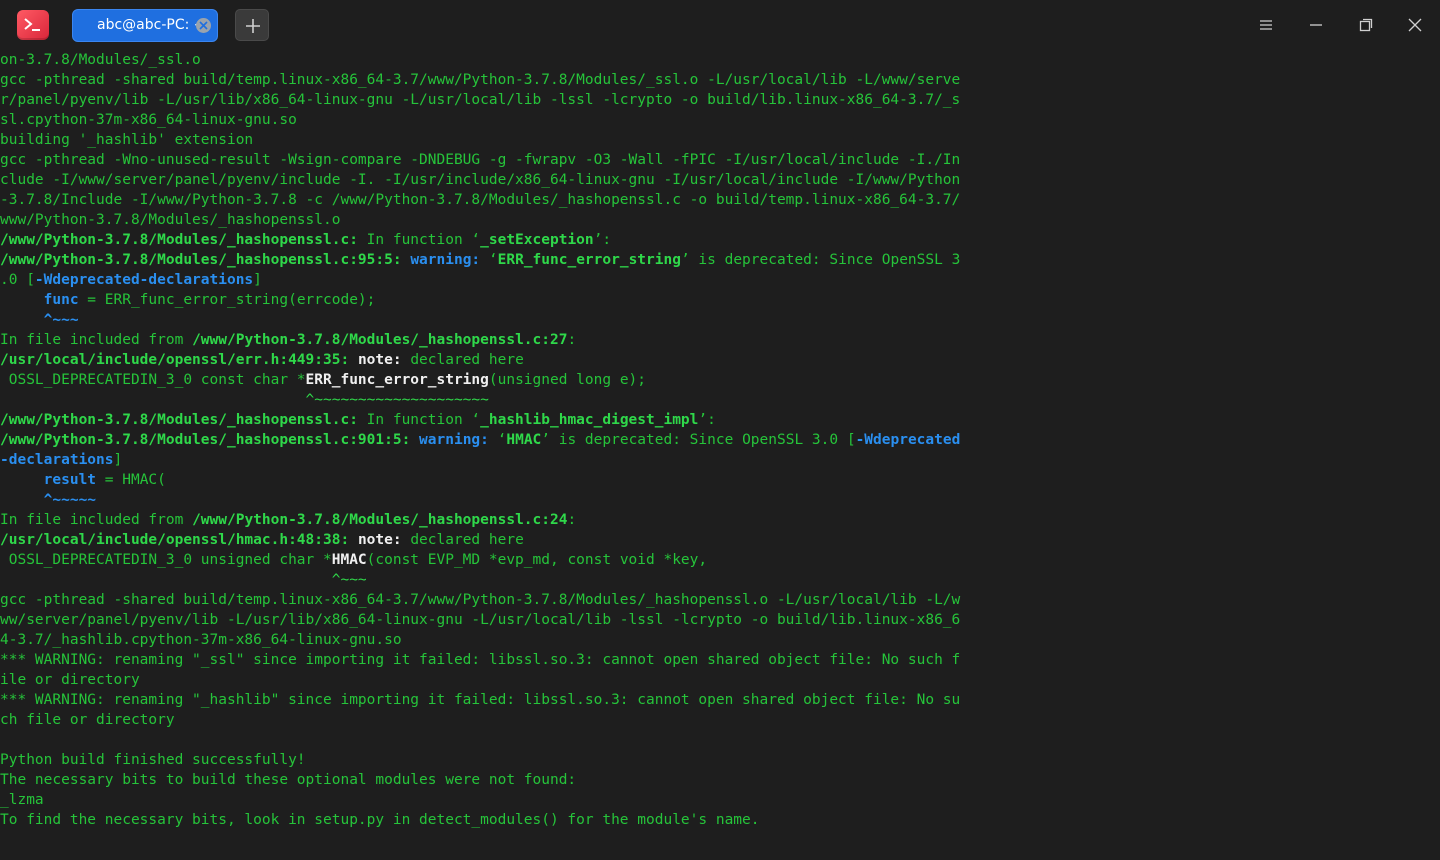  What do you see at coordinates (227, 300) in the screenshot?
I see `code-text: = ERR_func_error_string(errcode);` at bounding box center [227, 300].